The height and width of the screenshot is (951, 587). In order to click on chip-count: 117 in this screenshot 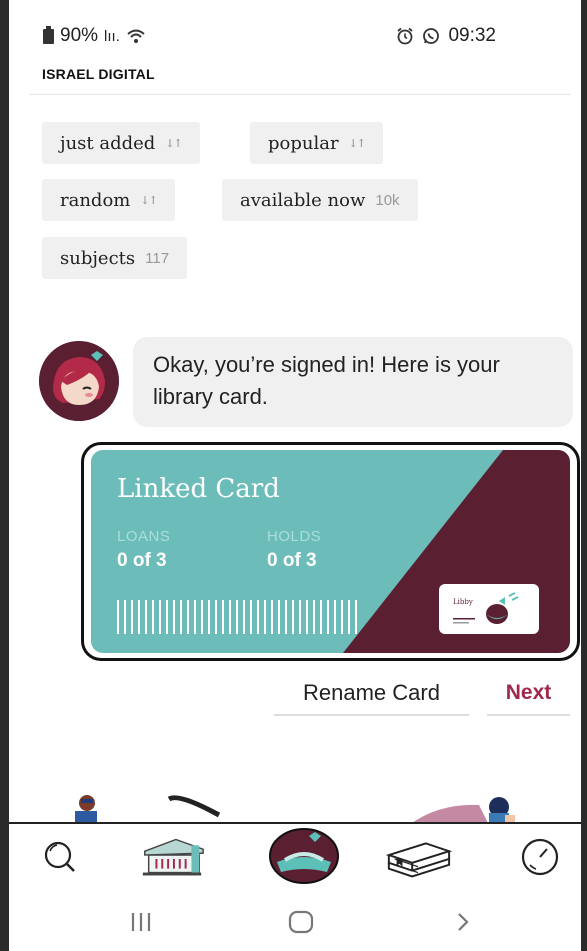, I will do `click(157, 258)`.